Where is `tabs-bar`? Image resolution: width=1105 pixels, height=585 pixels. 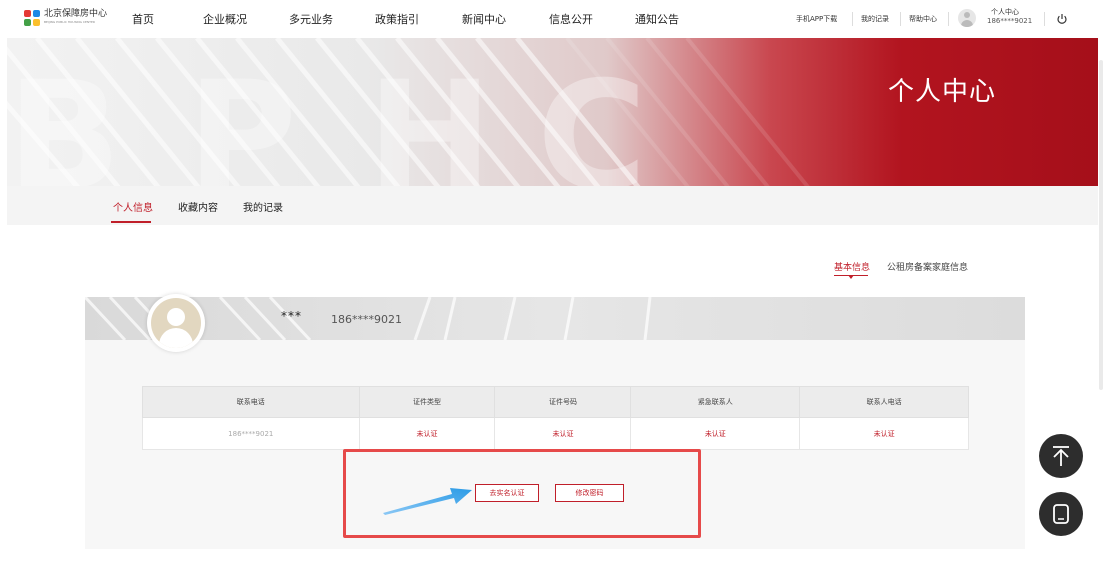
tabs-bar is located at coordinates (552, 205).